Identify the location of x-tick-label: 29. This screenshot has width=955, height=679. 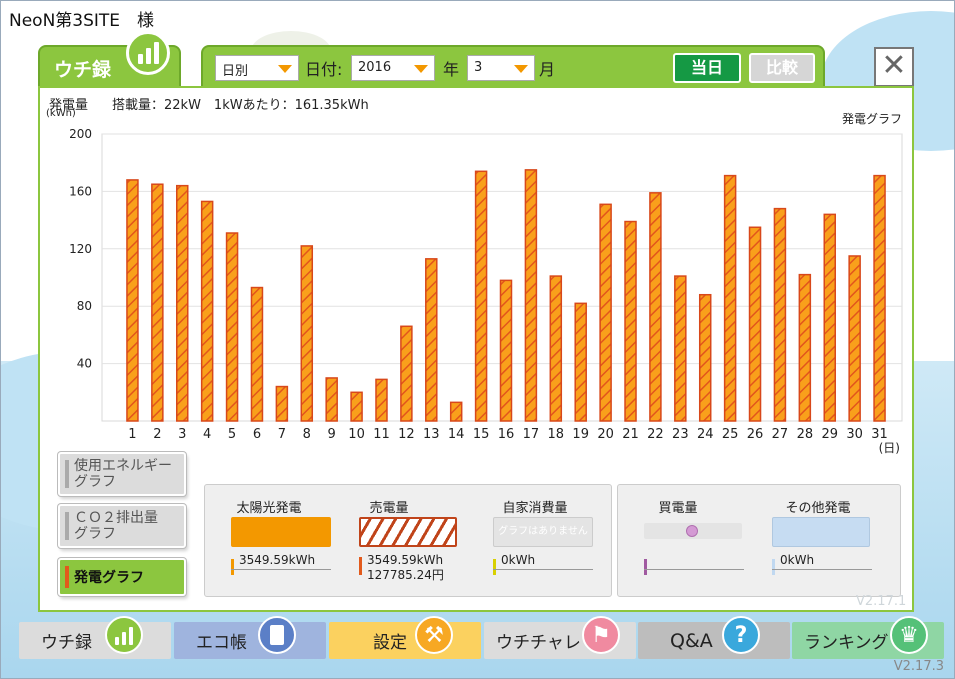
(829, 434).